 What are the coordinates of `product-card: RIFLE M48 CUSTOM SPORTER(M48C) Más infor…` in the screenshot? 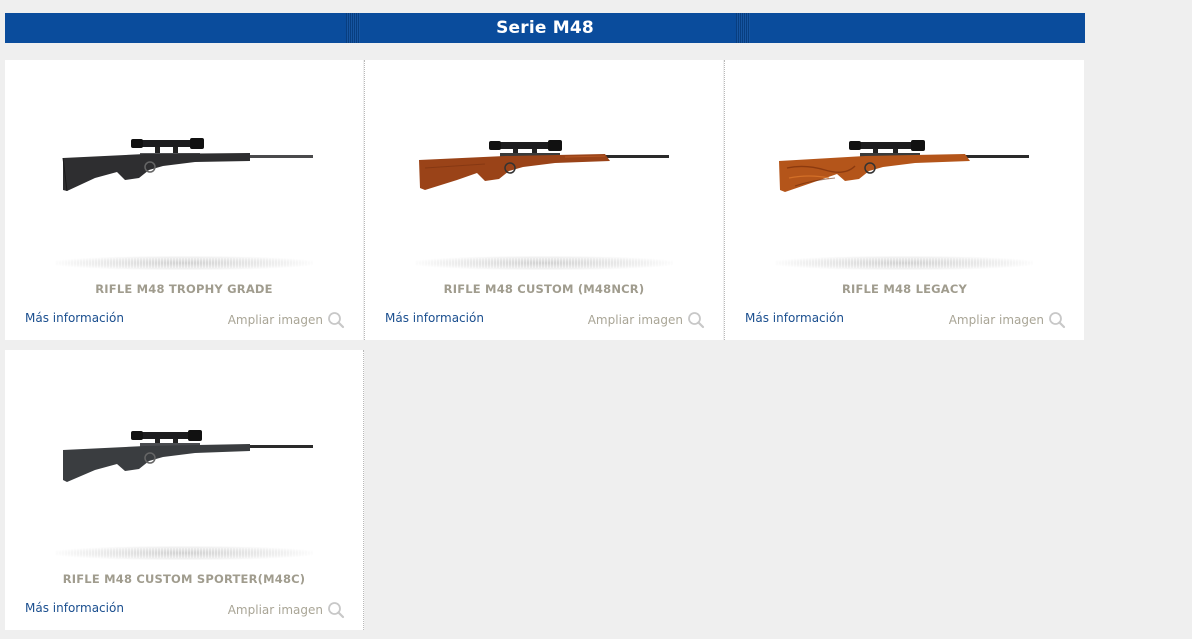 It's located at (184, 490).